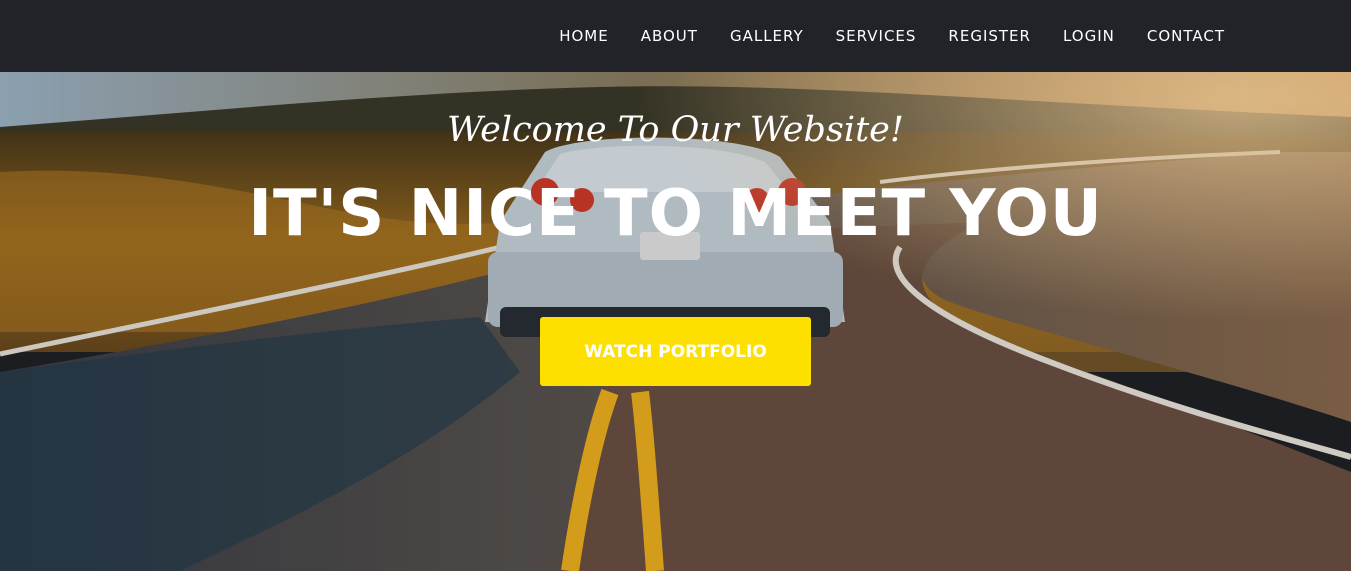 The width and height of the screenshot is (1351, 571). What do you see at coordinates (675, 130) in the screenshot?
I see `hero-subtitle: Welcome To Our Website!` at bounding box center [675, 130].